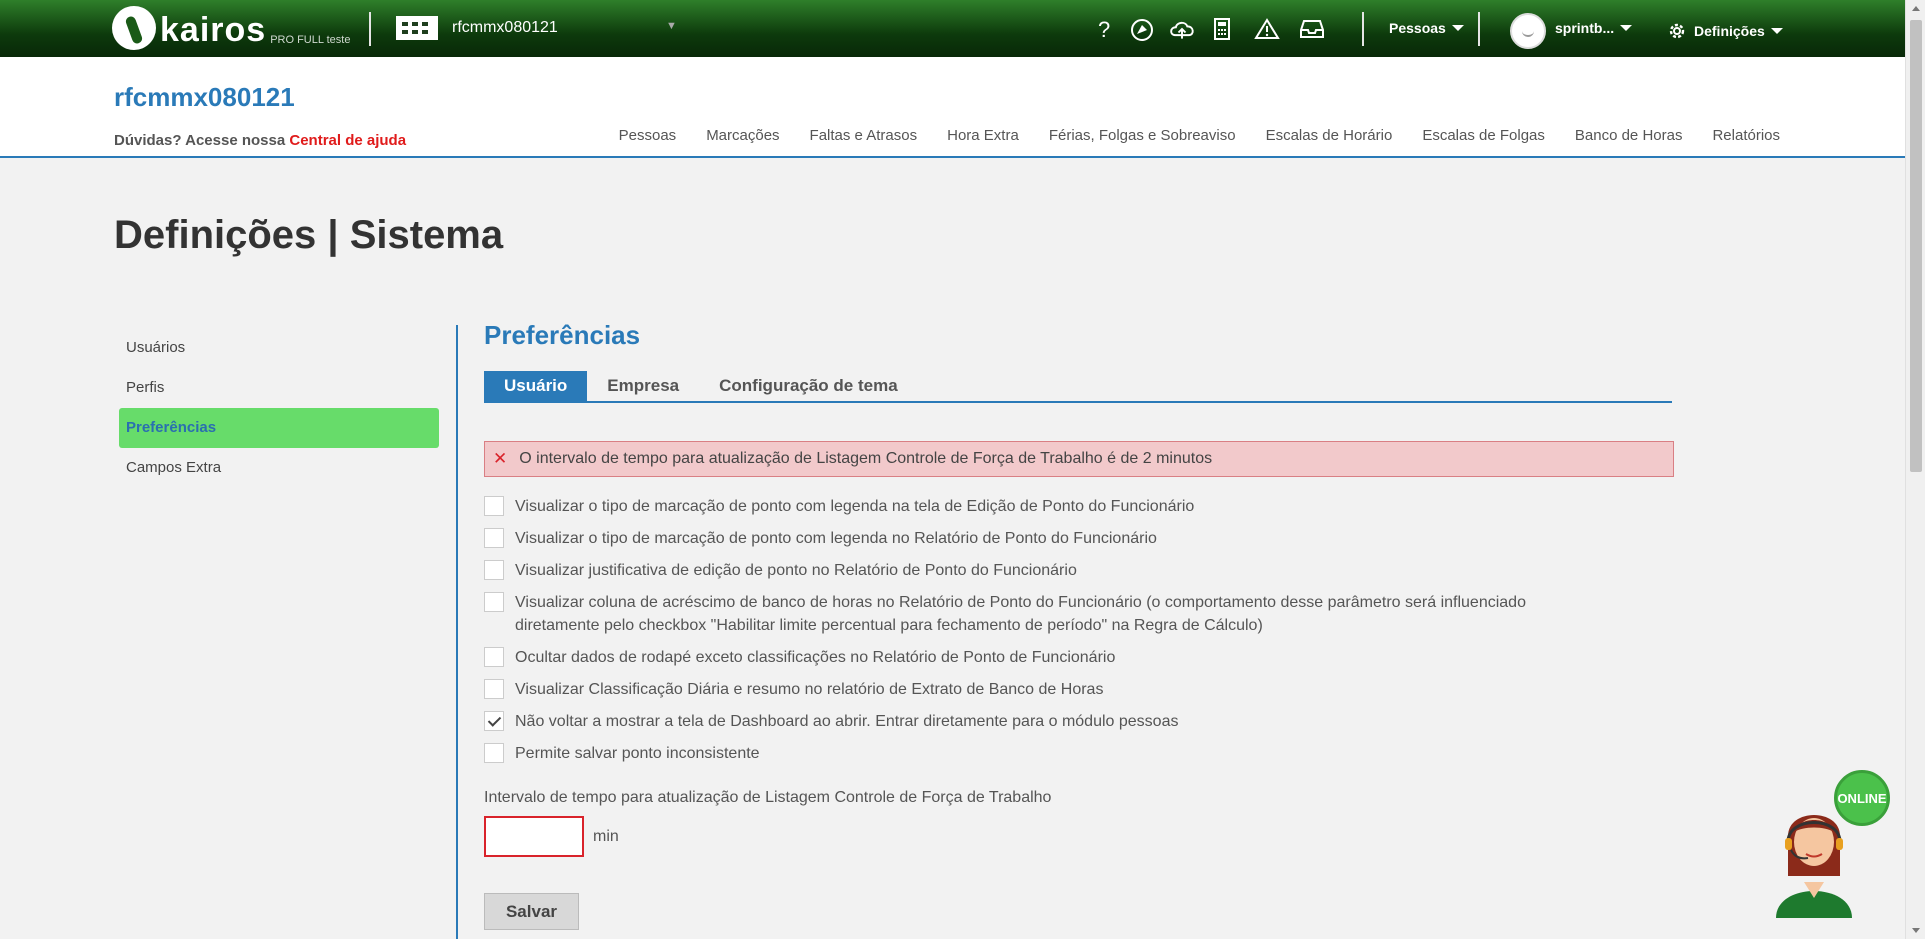 The width and height of the screenshot is (1925, 939). Describe the element at coordinates (310, 40) in the screenshot. I see `logo-subtitle: PRO FULL teste` at that location.